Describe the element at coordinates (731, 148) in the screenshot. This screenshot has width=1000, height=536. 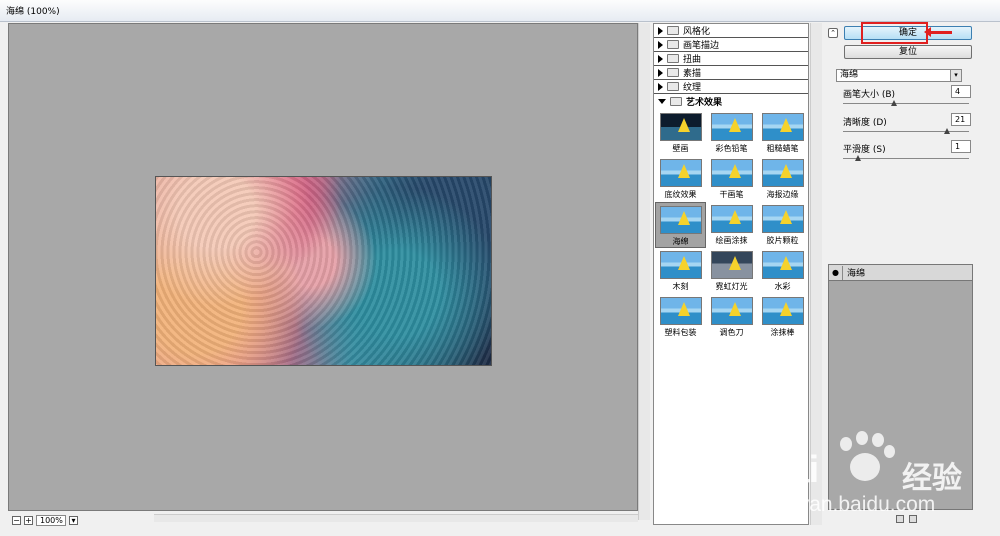
I see `filter-label: 彩色铅笔` at that location.